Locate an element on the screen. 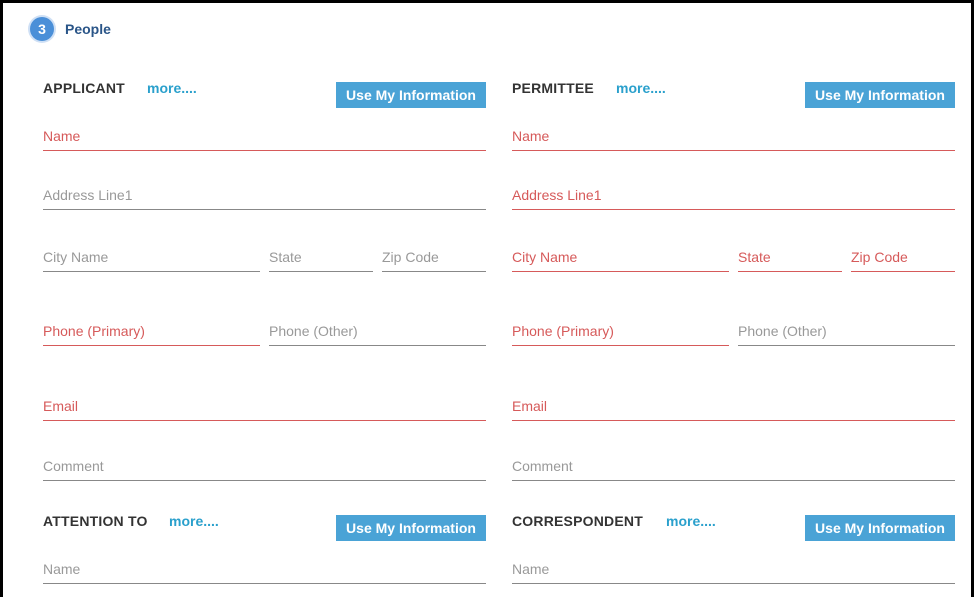 The image size is (980, 599). permittee-zip-input is located at coordinates (903, 256).